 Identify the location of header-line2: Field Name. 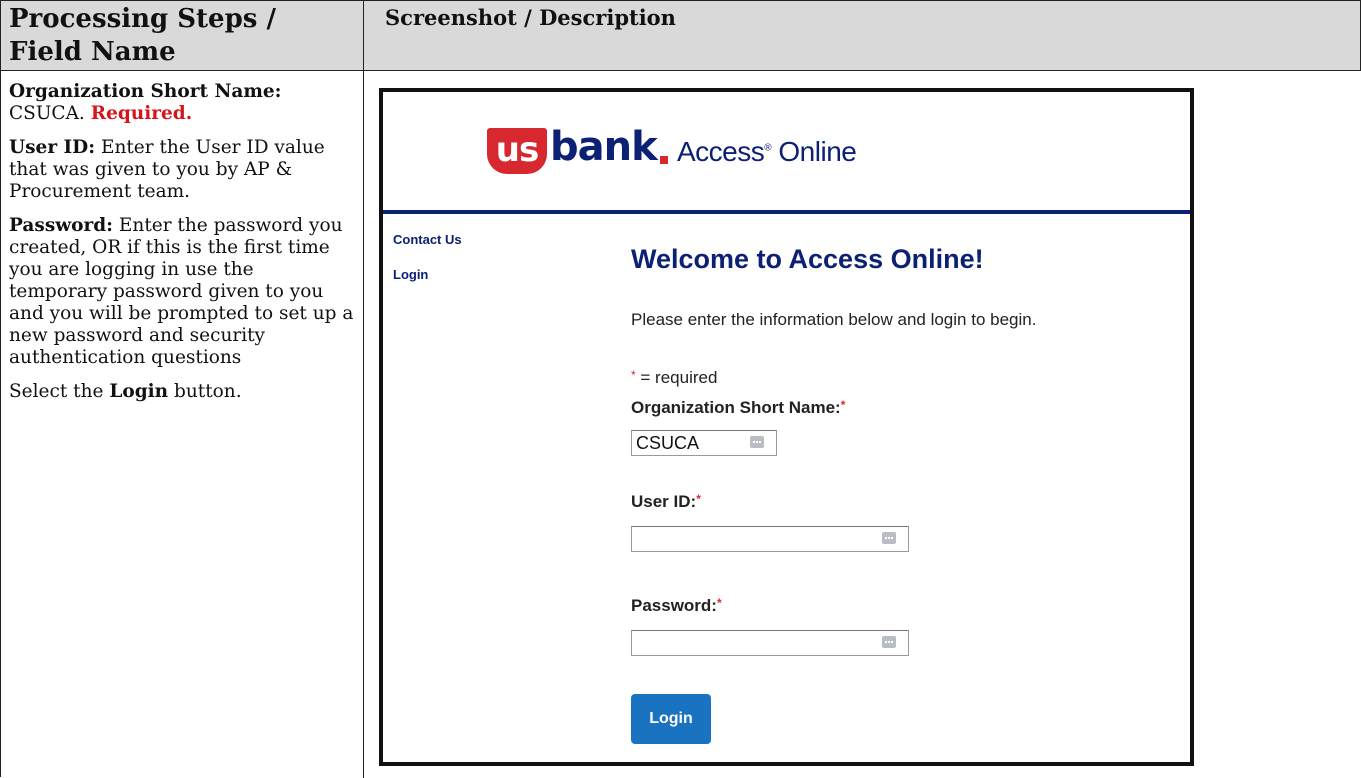
(92, 52).